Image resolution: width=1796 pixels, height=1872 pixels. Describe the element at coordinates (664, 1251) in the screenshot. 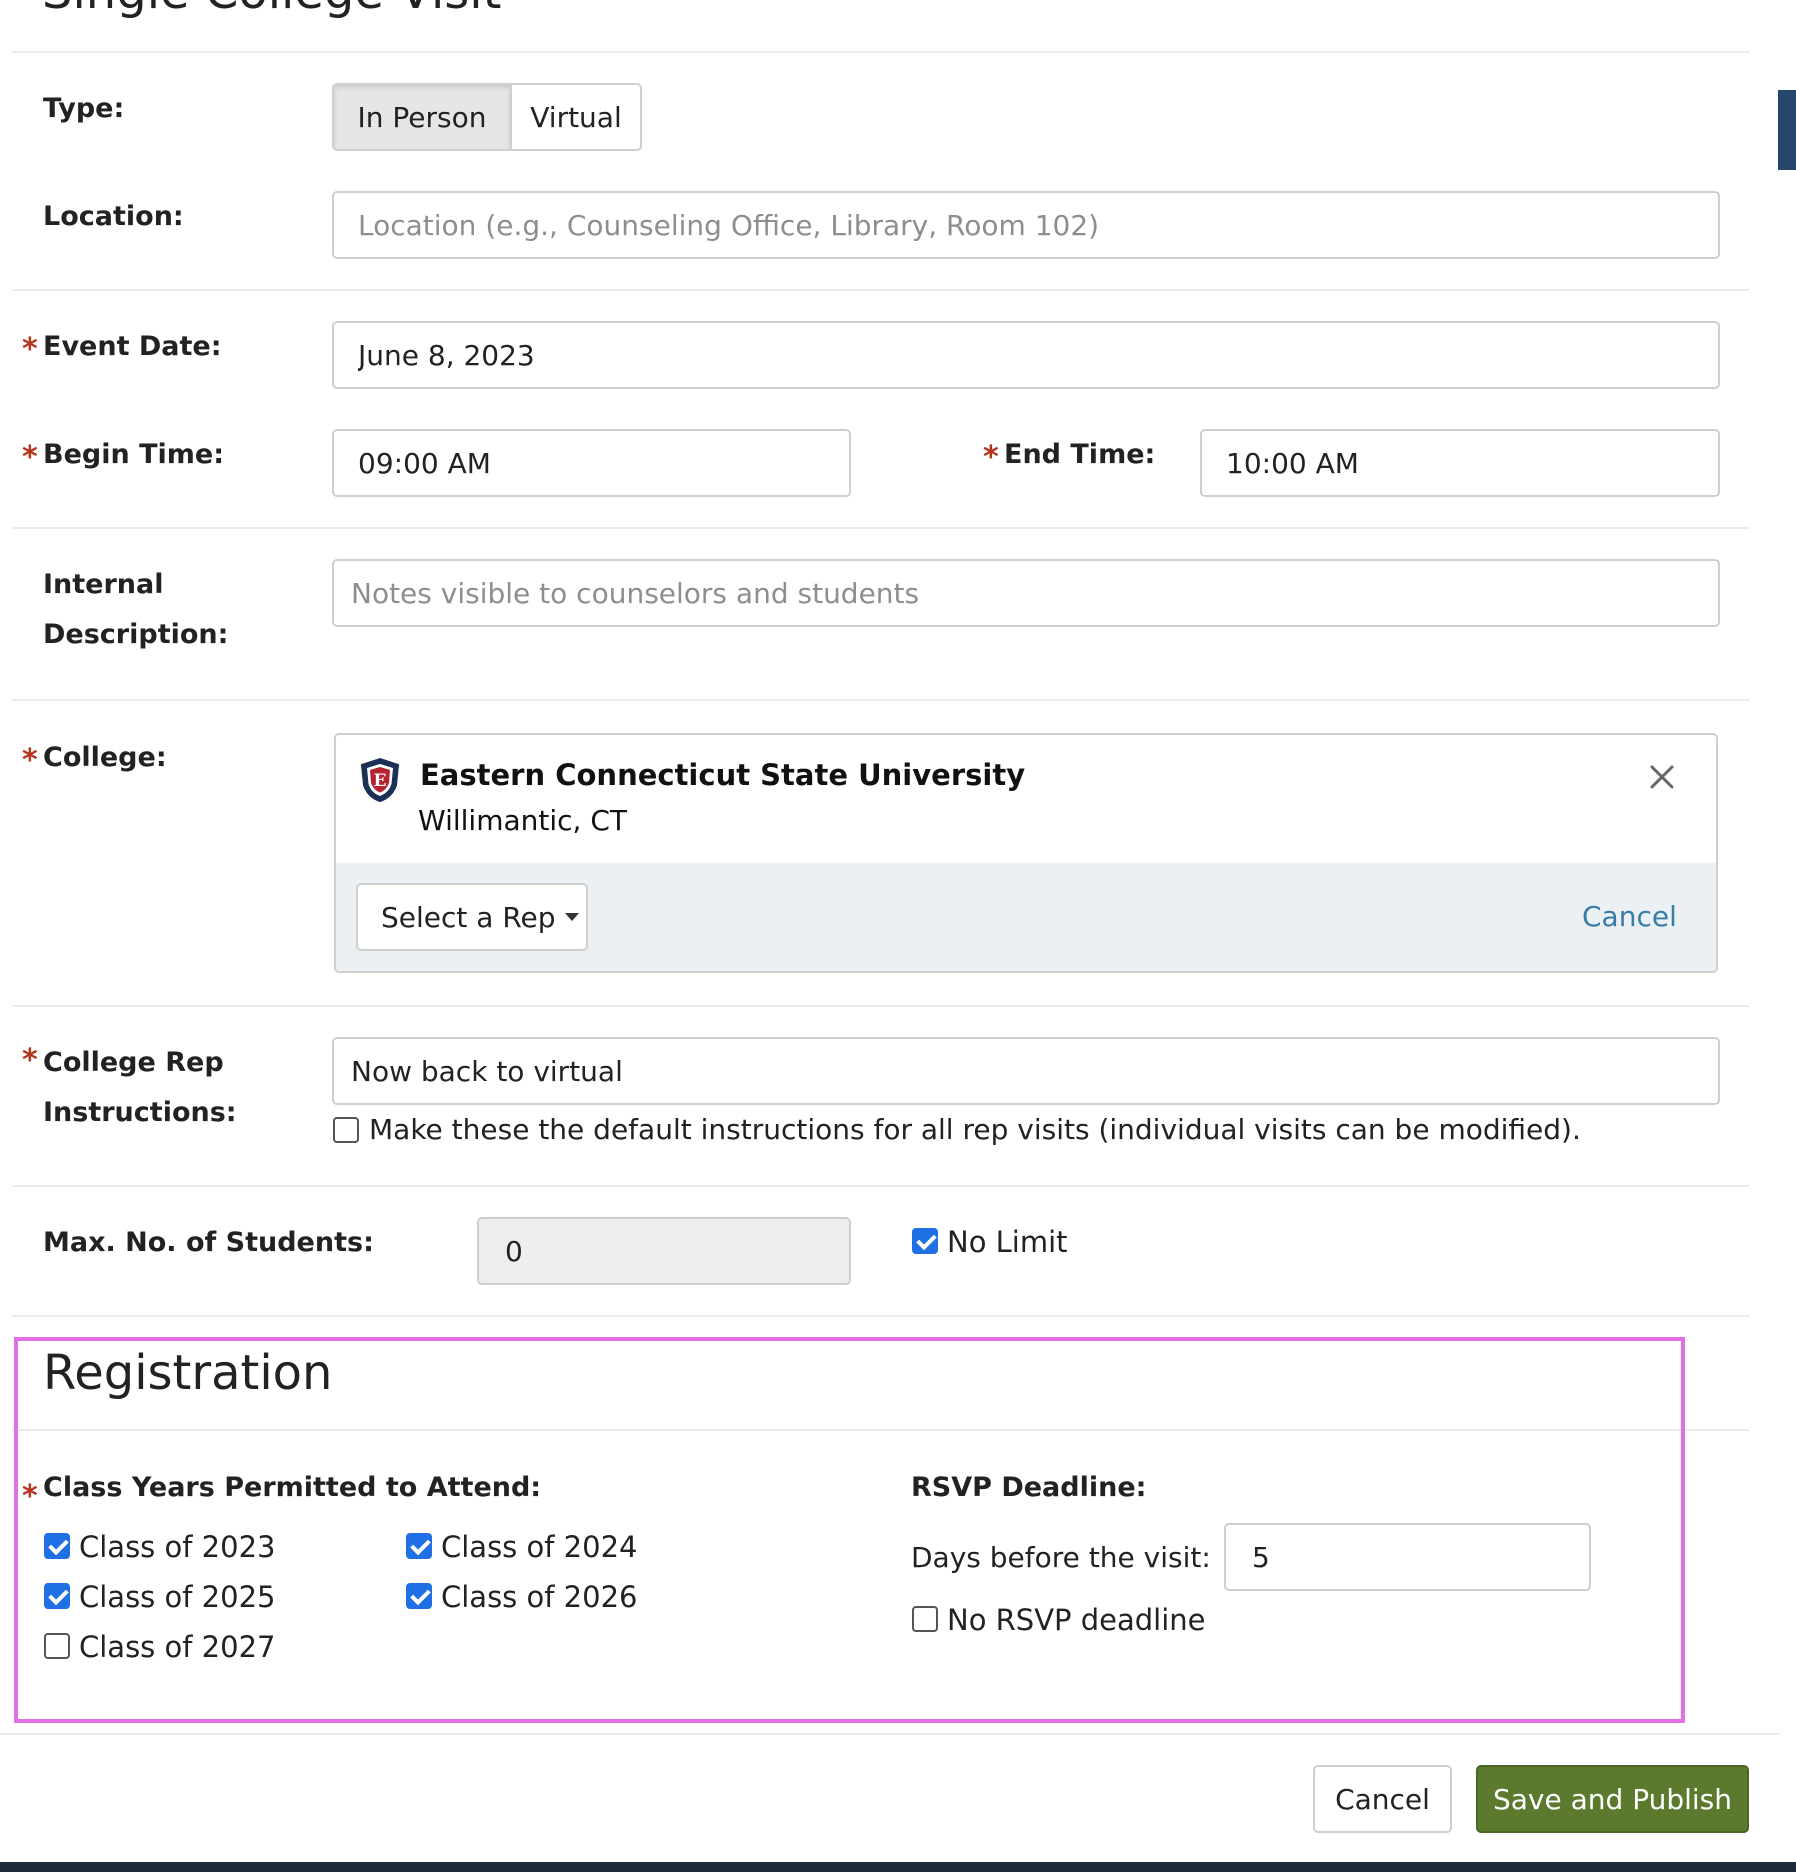

I see `max-students-input` at that location.